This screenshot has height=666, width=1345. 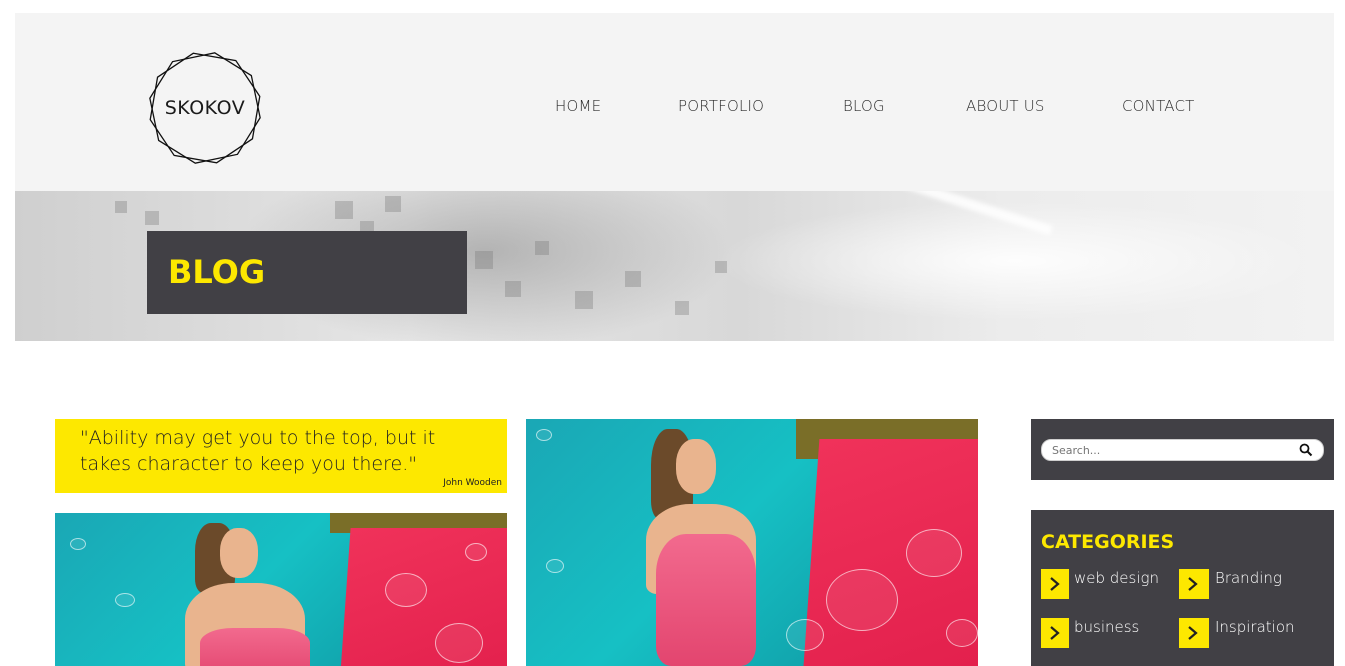 I want to click on page-title-box: BLOG, so click(x=307, y=272).